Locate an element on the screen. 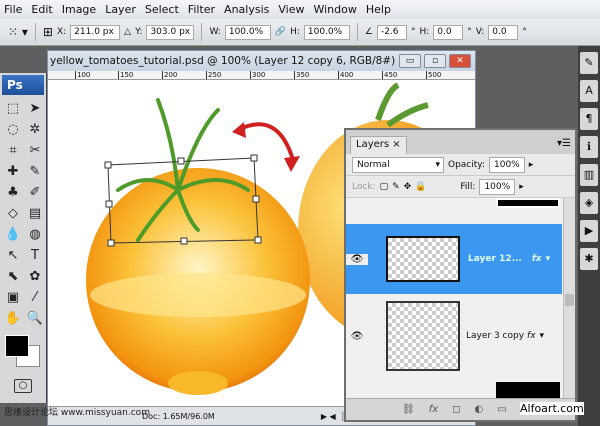 This screenshot has height=426, width=600. chevron-down-icon: ▾ is located at coordinates (437, 164).